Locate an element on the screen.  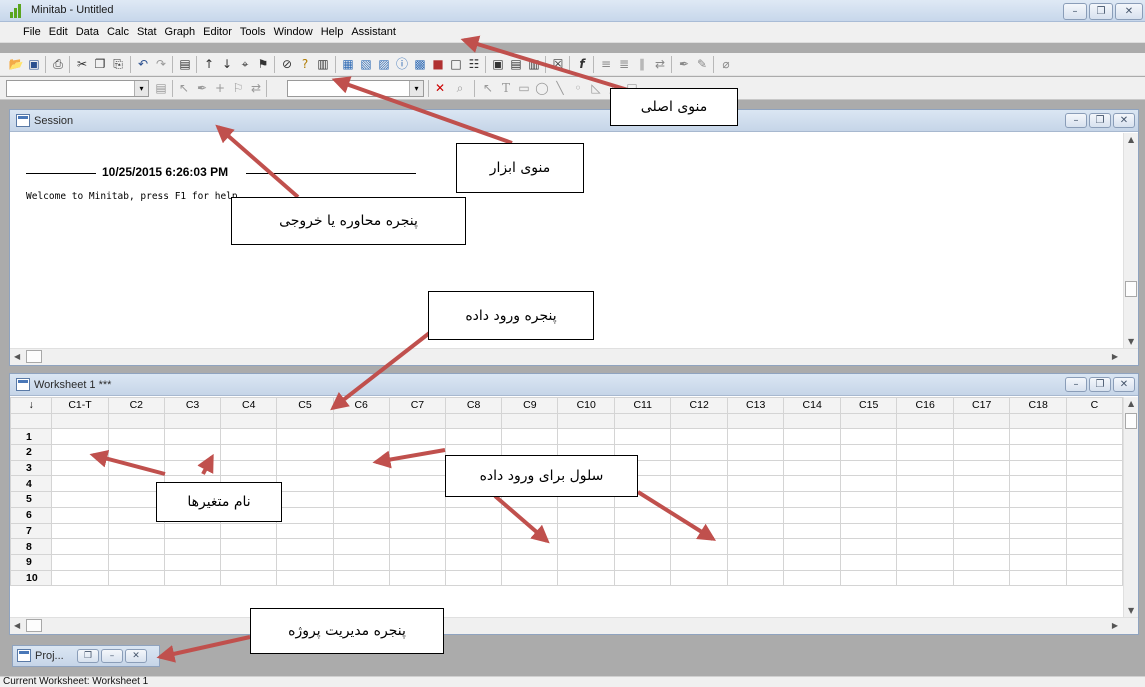
column-header: C12 is located at coordinates (699, 405).